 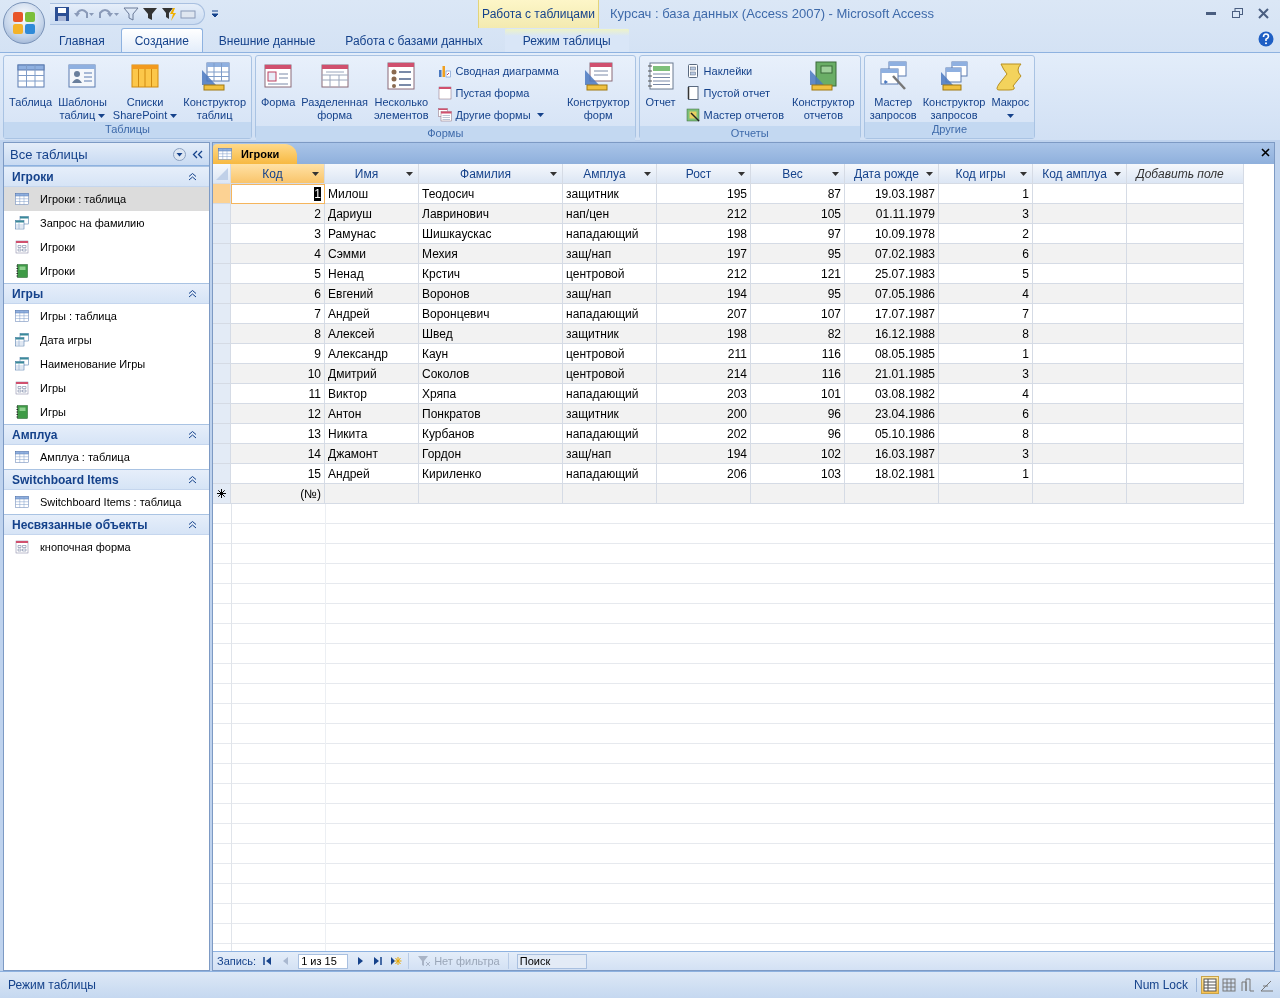 What do you see at coordinates (106, 457) in the screenshot?
I see `nav-item: Амплуа : таблица` at bounding box center [106, 457].